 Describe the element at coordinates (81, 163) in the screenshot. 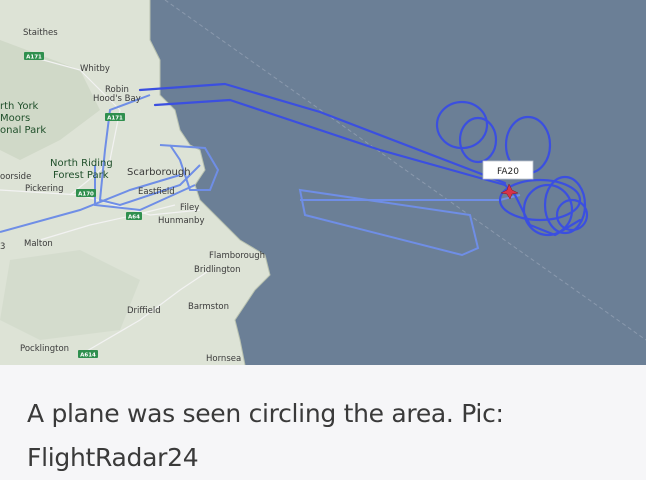

I see `place-label-north-riding: North Riding` at that location.